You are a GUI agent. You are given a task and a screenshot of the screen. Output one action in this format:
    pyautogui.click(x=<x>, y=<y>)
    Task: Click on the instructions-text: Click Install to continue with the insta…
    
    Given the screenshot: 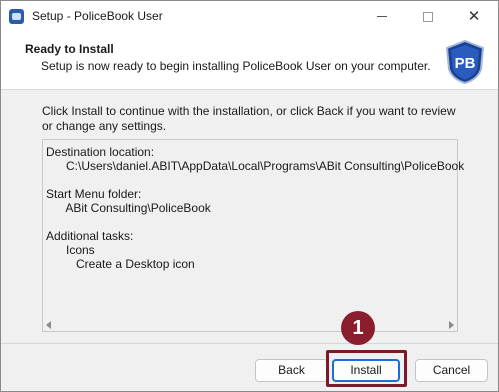 What is the action you would take?
    pyautogui.click(x=249, y=118)
    